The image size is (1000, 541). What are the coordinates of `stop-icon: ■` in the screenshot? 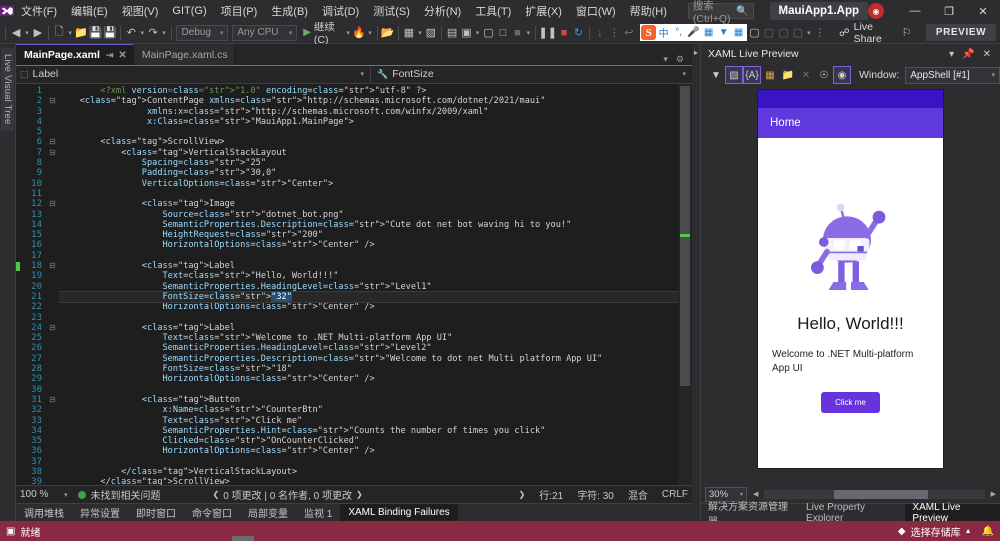 It's located at (564, 33).